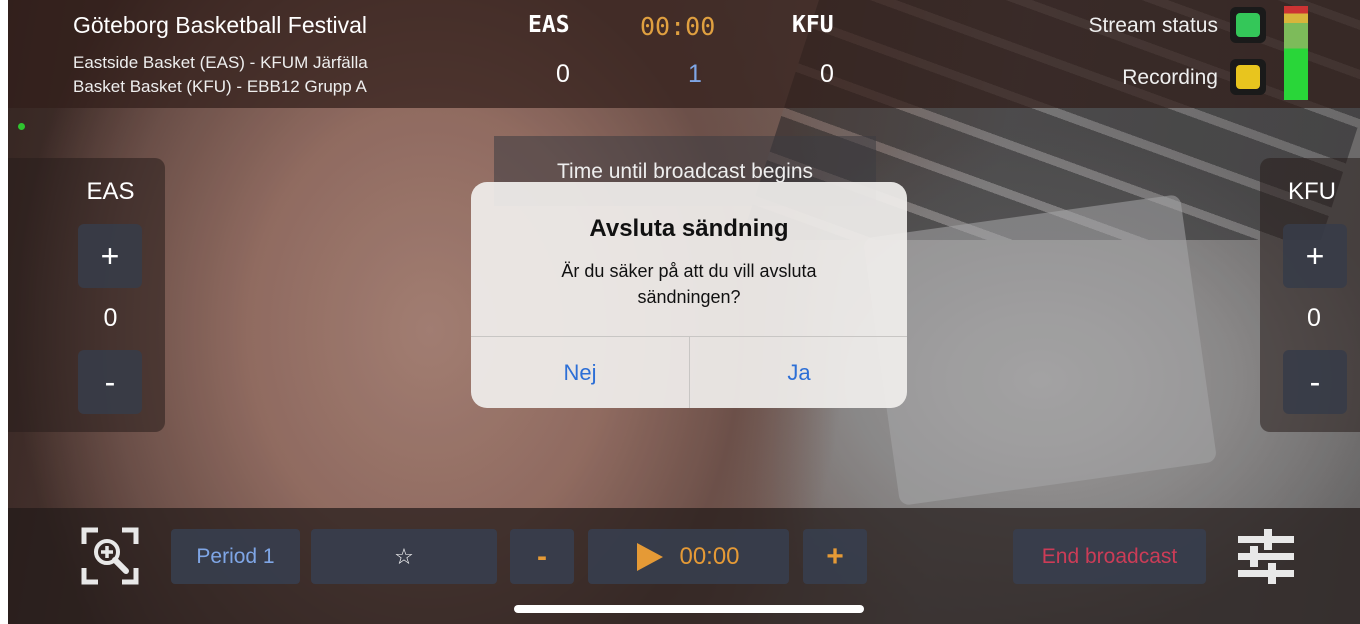 This screenshot has height=624, width=1360. Describe the element at coordinates (689, 228) in the screenshot. I see `alert-title: Avsluta sändning` at that location.